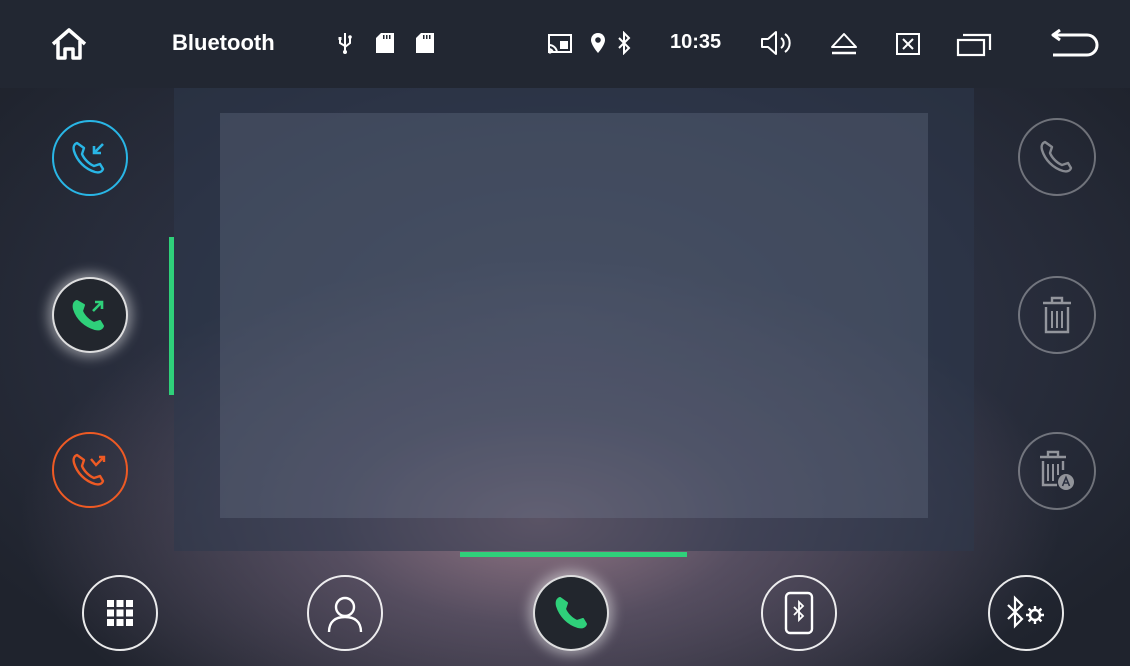  Describe the element at coordinates (573, 554) in the screenshot. I see `bottom-nav-indicator` at that location.